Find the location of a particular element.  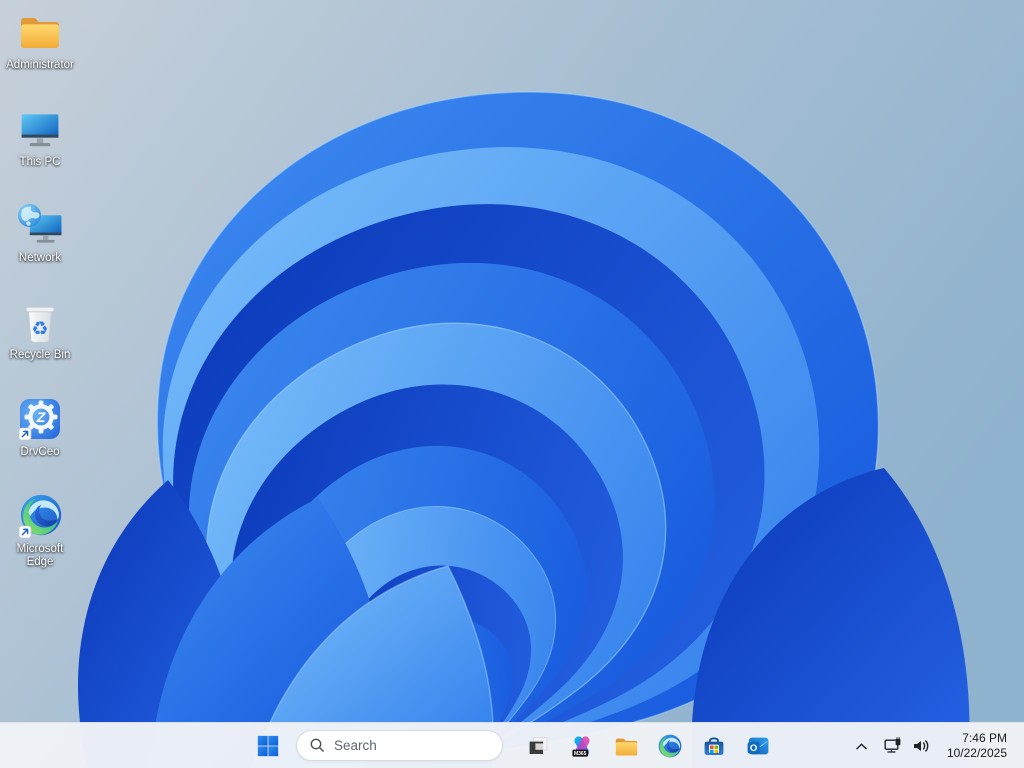

taskbar: Search M365 O 7:46 PM 10/22/2025 is located at coordinates (512, 745).